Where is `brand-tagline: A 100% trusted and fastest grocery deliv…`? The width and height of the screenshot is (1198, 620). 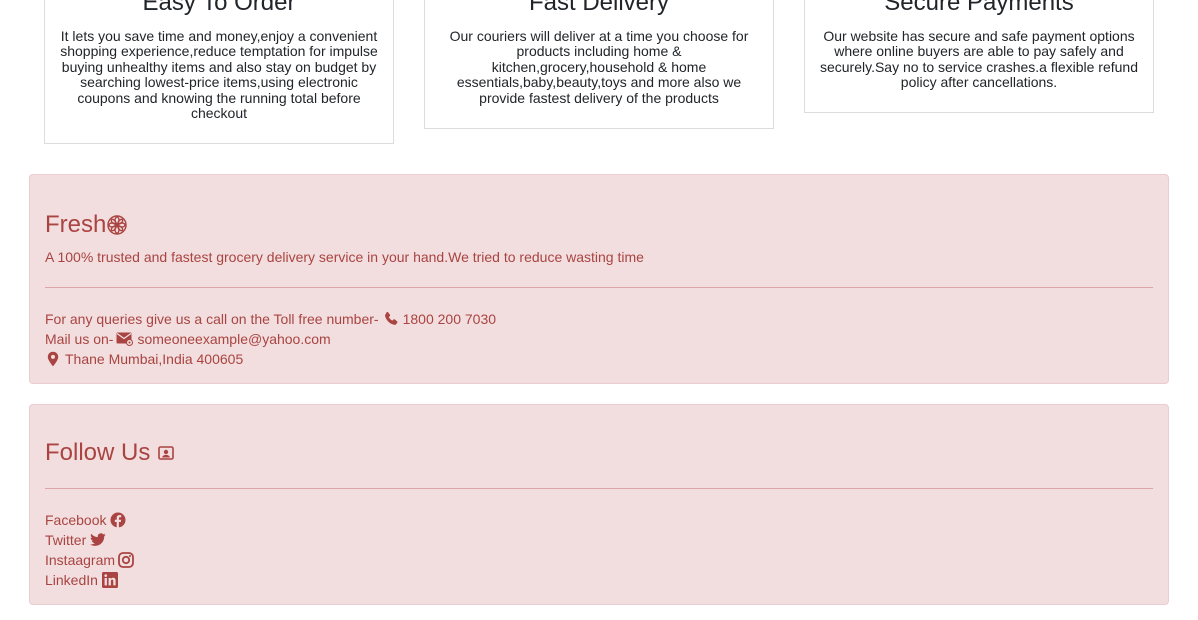 brand-tagline: A 100% trusted and fastest grocery deliv… is located at coordinates (344, 257).